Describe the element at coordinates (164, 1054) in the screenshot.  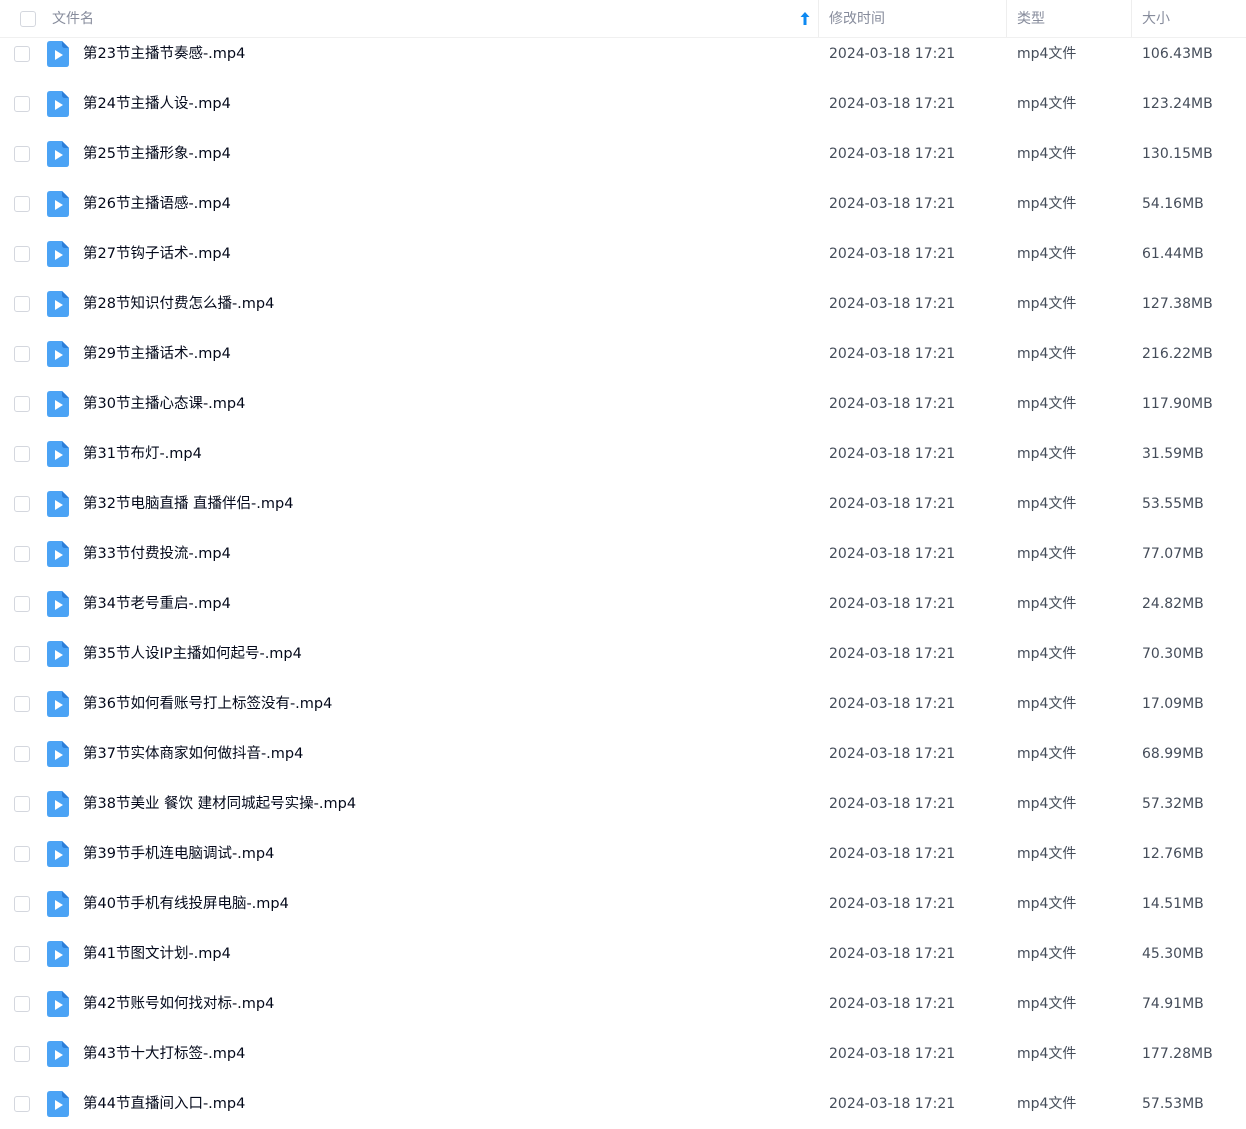
I see `file-name: 第43节十大打标签-.mp4` at that location.